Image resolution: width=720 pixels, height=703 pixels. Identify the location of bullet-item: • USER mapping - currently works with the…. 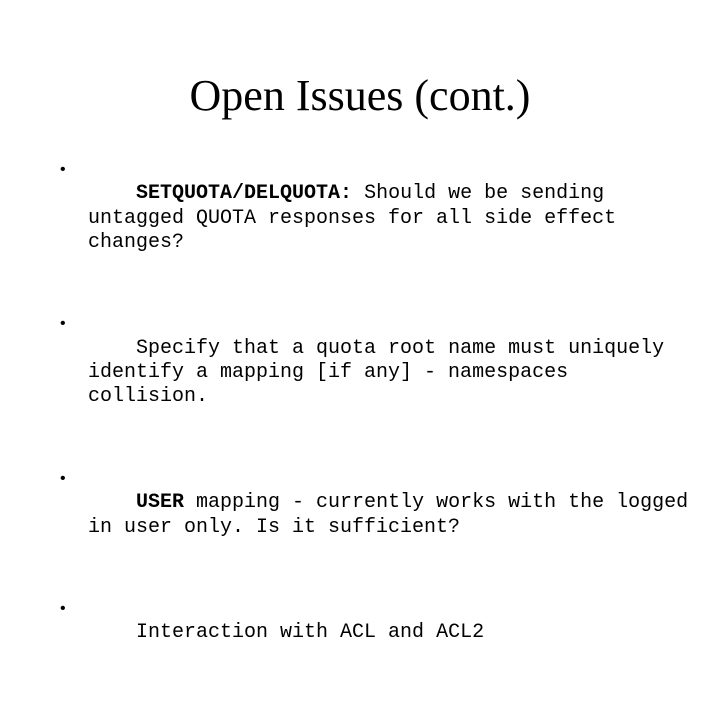
(380, 515).